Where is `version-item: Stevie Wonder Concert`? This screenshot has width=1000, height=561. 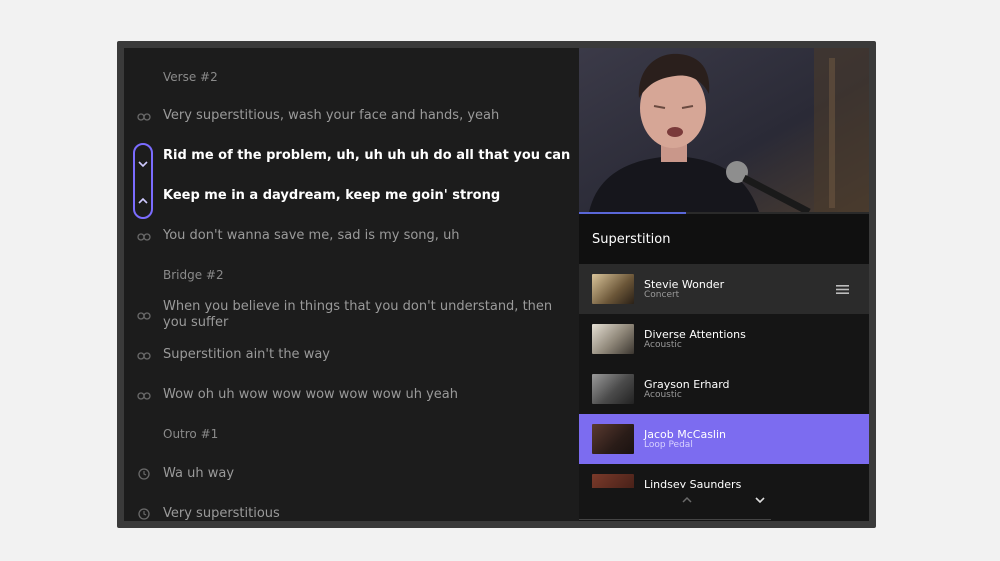 version-item: Stevie Wonder Concert is located at coordinates (724, 289).